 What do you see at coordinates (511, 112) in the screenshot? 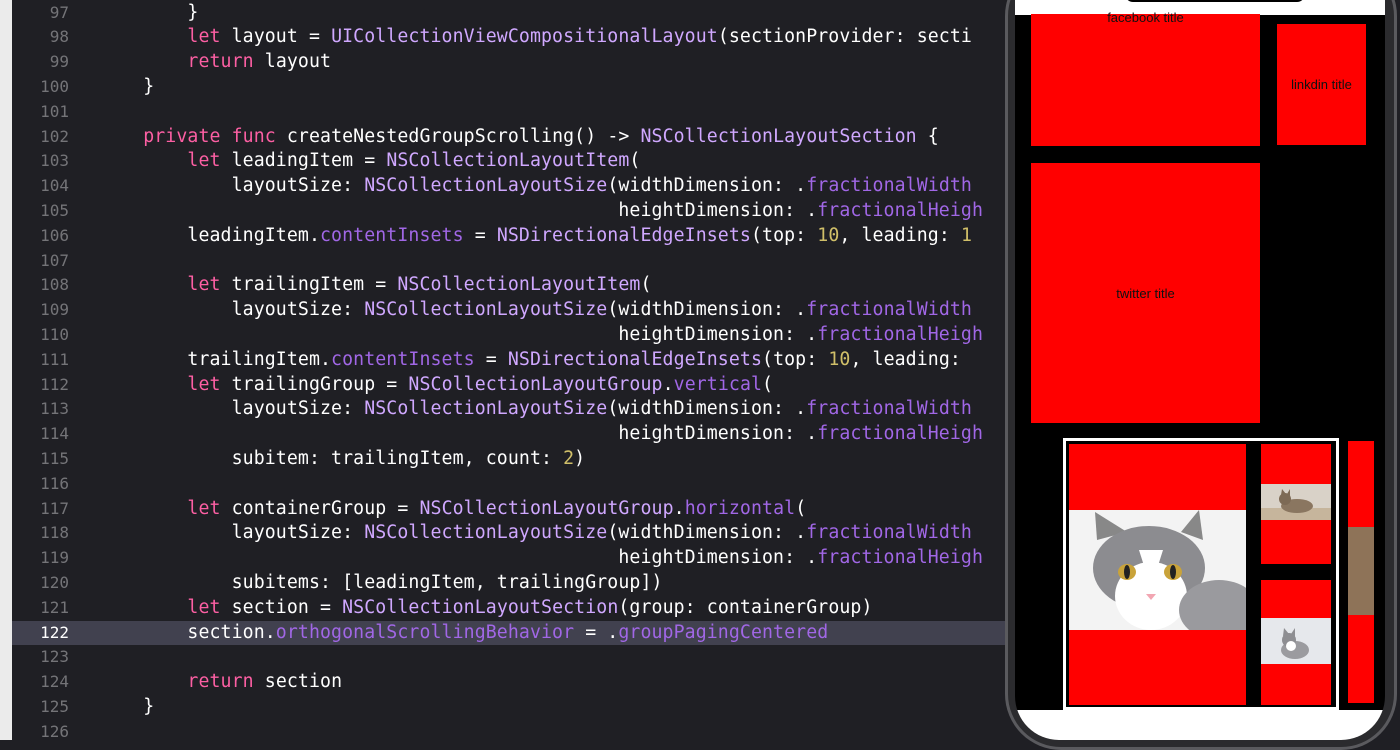
I see `code-line: 101` at bounding box center [511, 112].